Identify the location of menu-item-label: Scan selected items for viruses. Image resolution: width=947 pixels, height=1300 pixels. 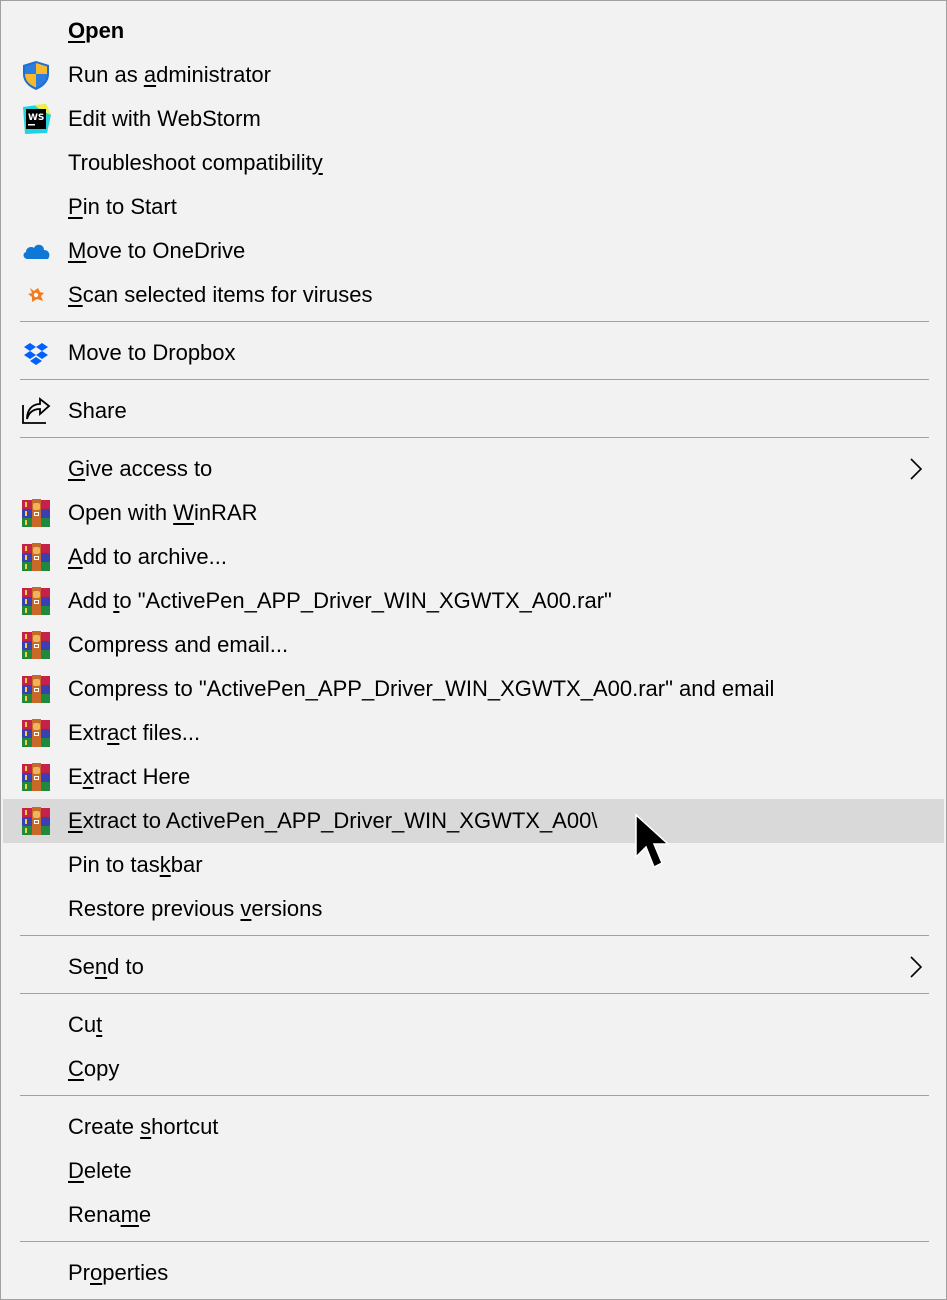
(220, 294).